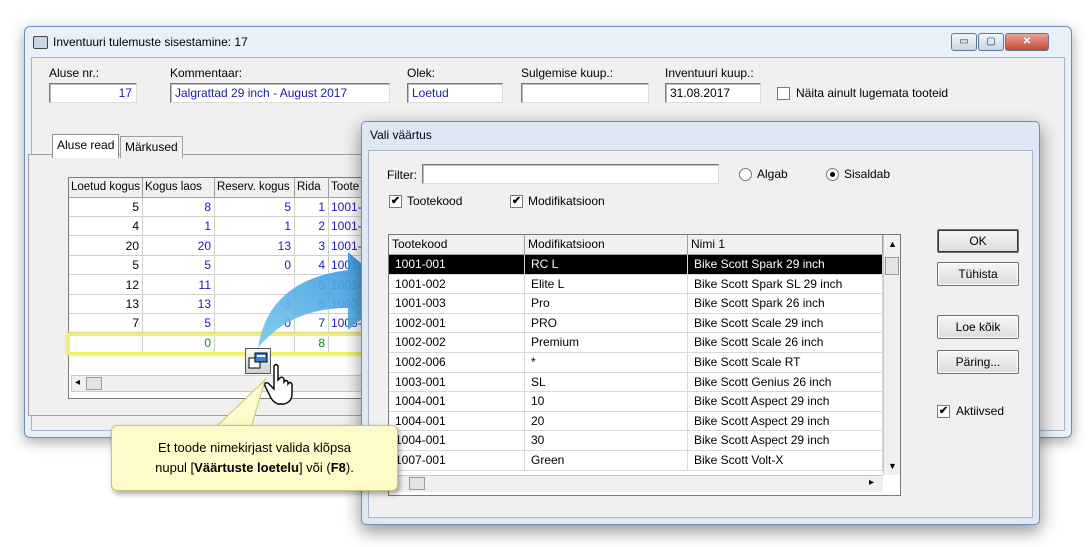 This screenshot has width=1089, height=547. I want to click on aluse-nr-field: 17, so click(93, 93).